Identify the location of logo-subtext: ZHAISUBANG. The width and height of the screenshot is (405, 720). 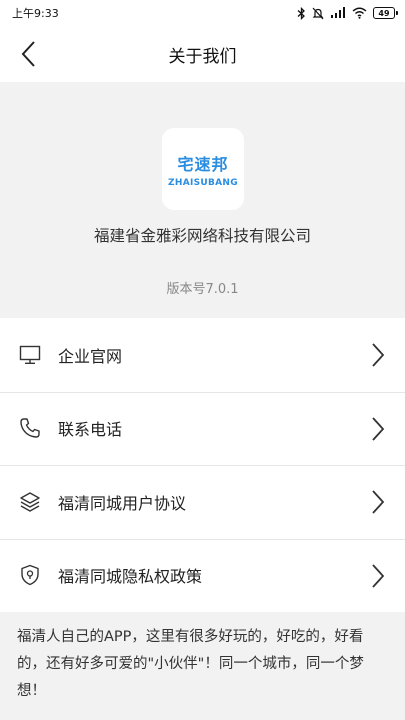
(203, 182).